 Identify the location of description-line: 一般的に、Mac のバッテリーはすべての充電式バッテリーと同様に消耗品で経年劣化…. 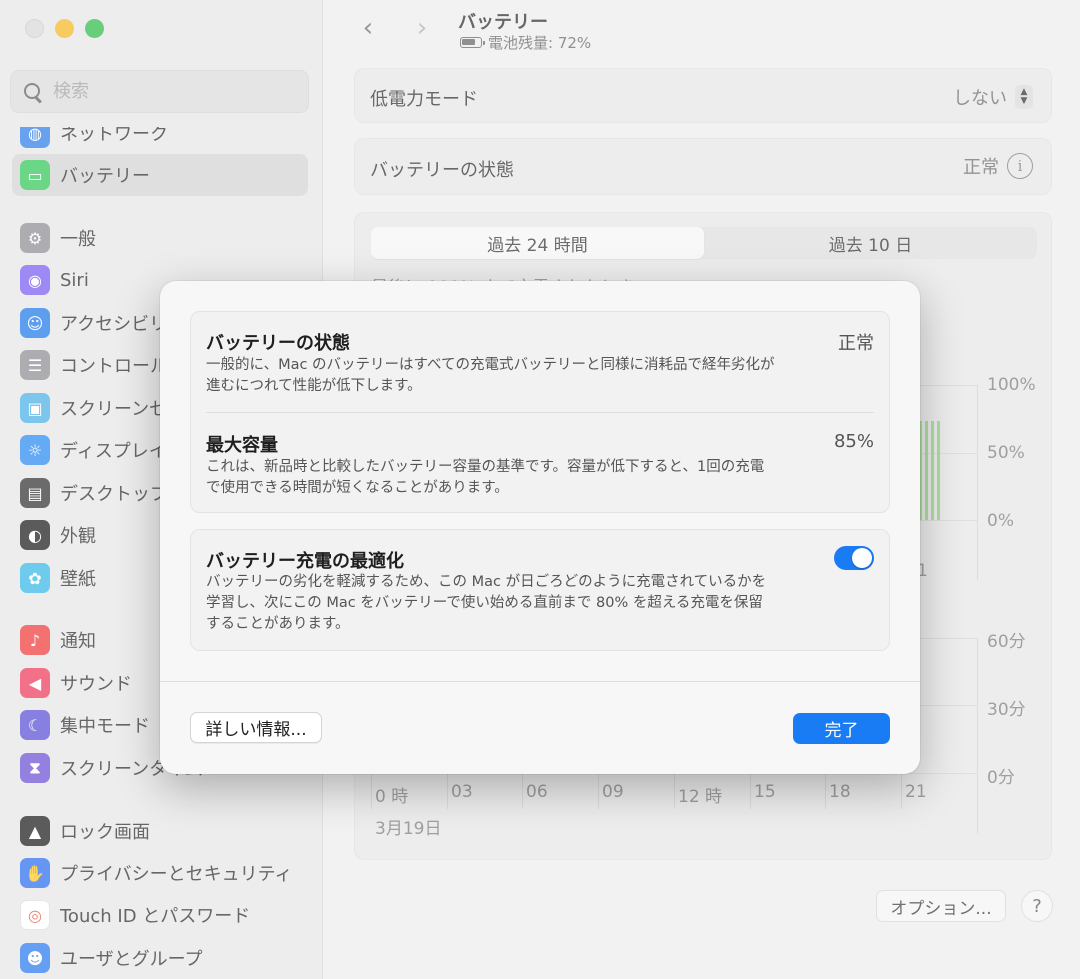
(490, 365).